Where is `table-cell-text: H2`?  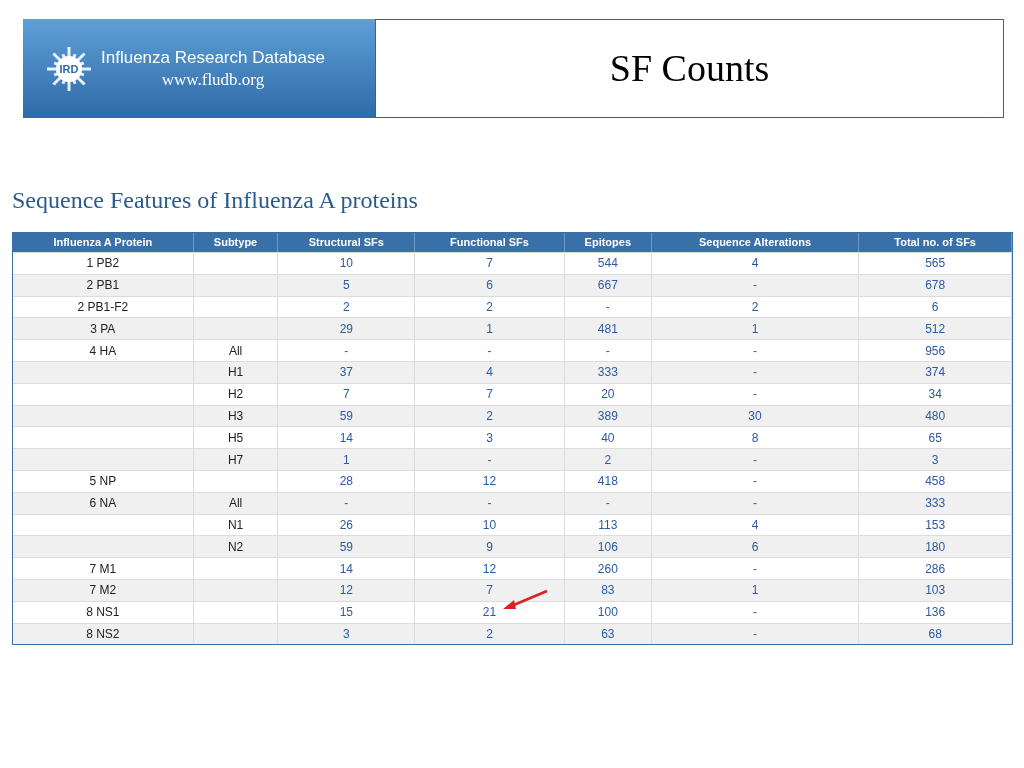
table-cell-text: H2 is located at coordinates (235, 395).